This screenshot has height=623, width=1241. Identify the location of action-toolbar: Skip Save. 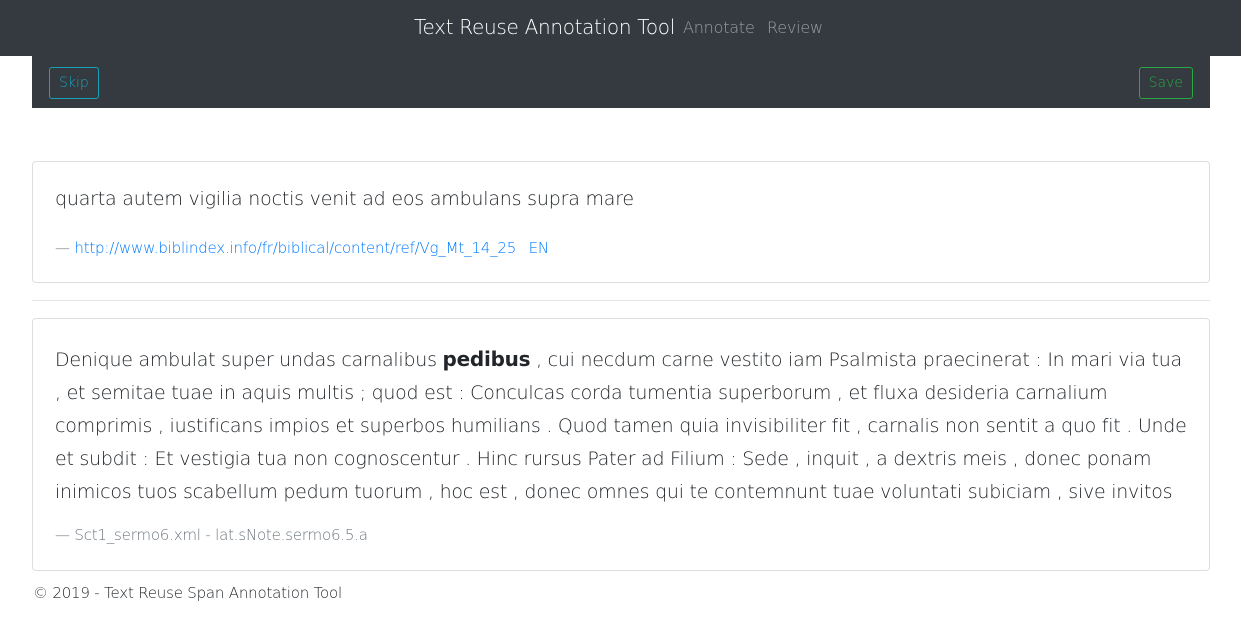
(621, 82).